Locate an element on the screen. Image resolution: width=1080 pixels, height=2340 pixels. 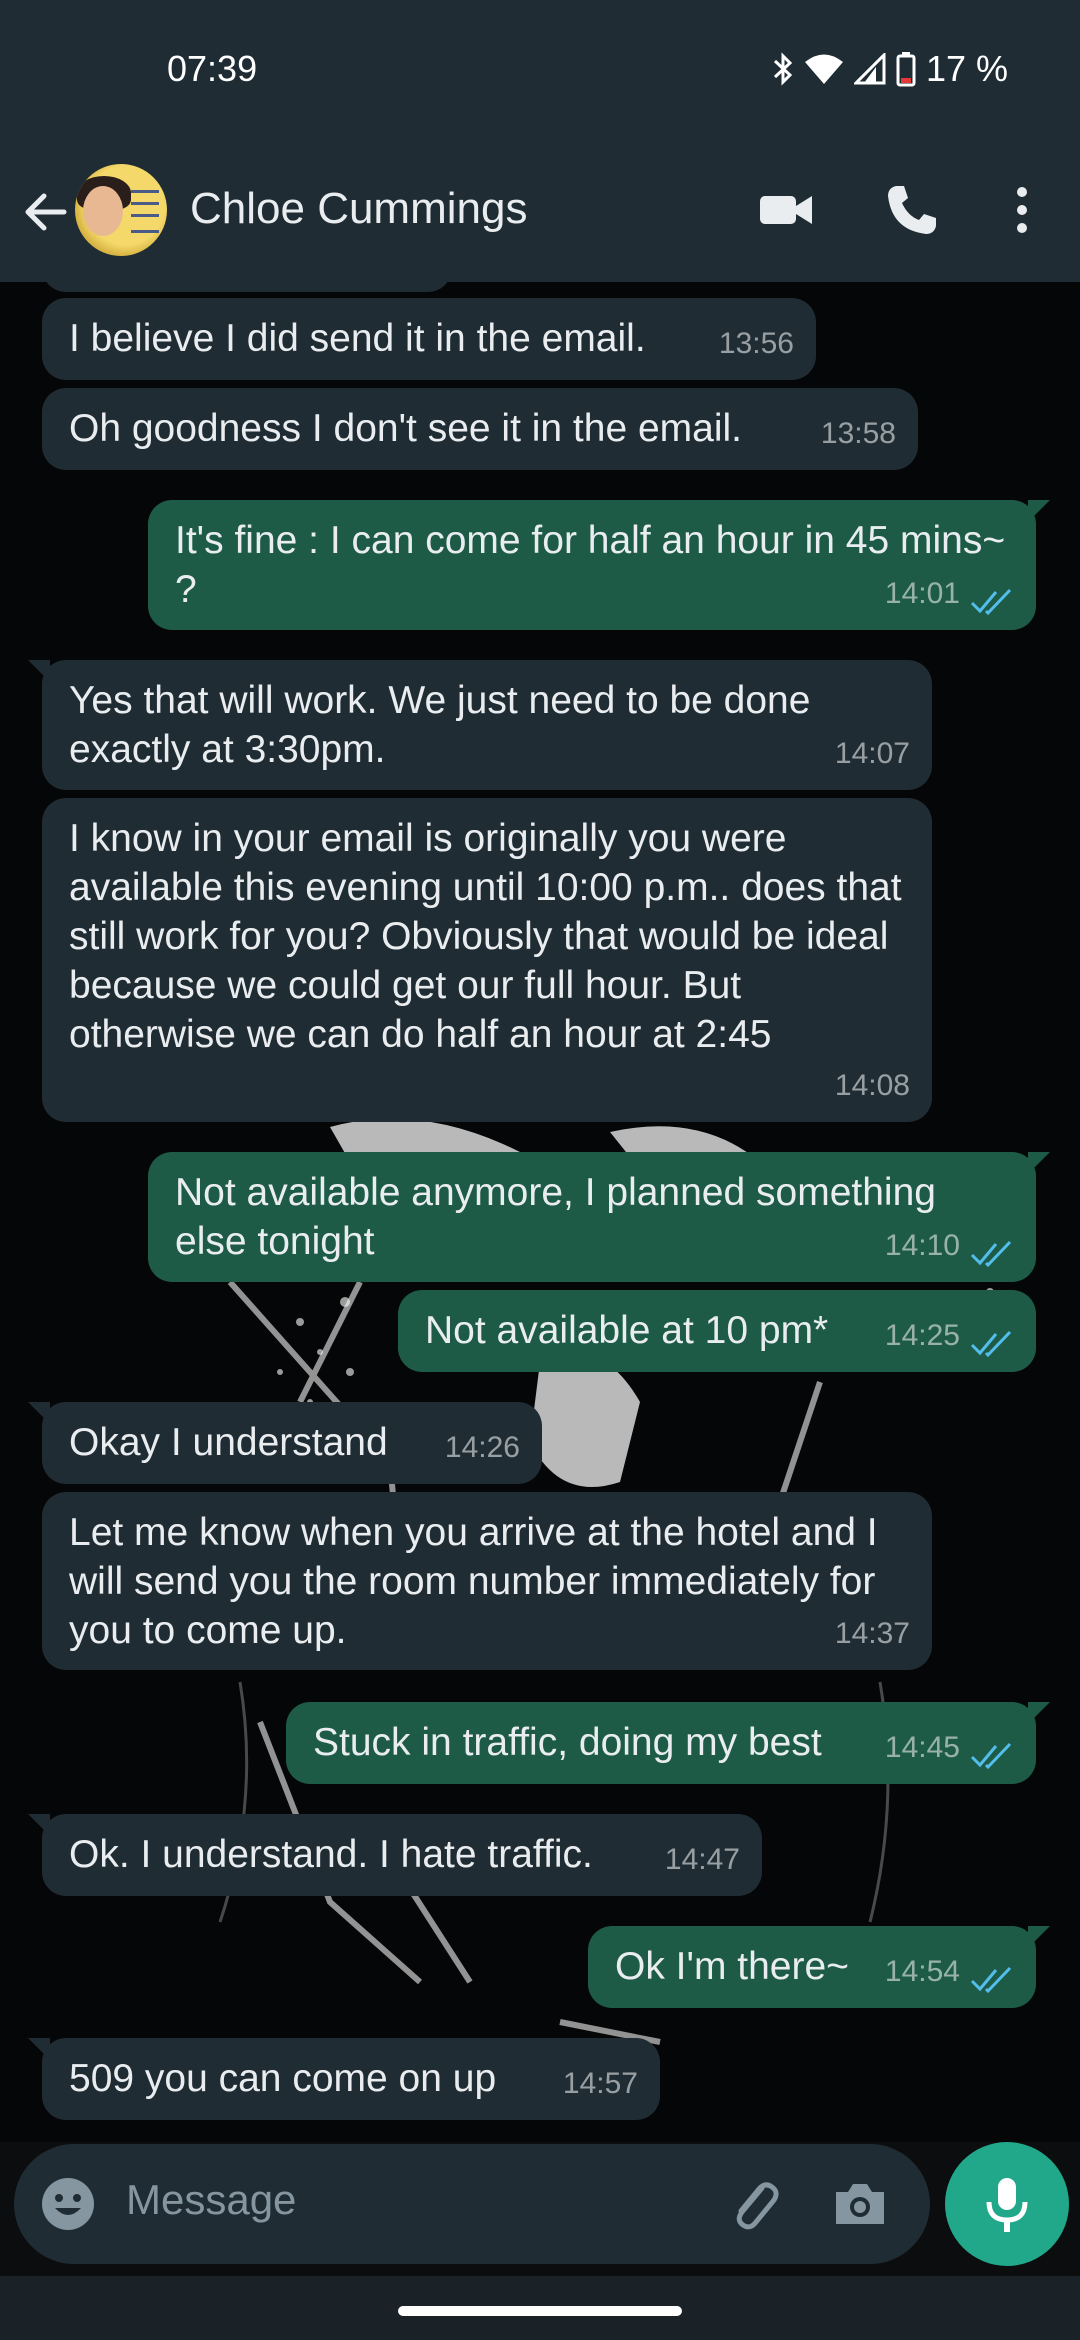
voice-call-icon is located at coordinates (912, 210).